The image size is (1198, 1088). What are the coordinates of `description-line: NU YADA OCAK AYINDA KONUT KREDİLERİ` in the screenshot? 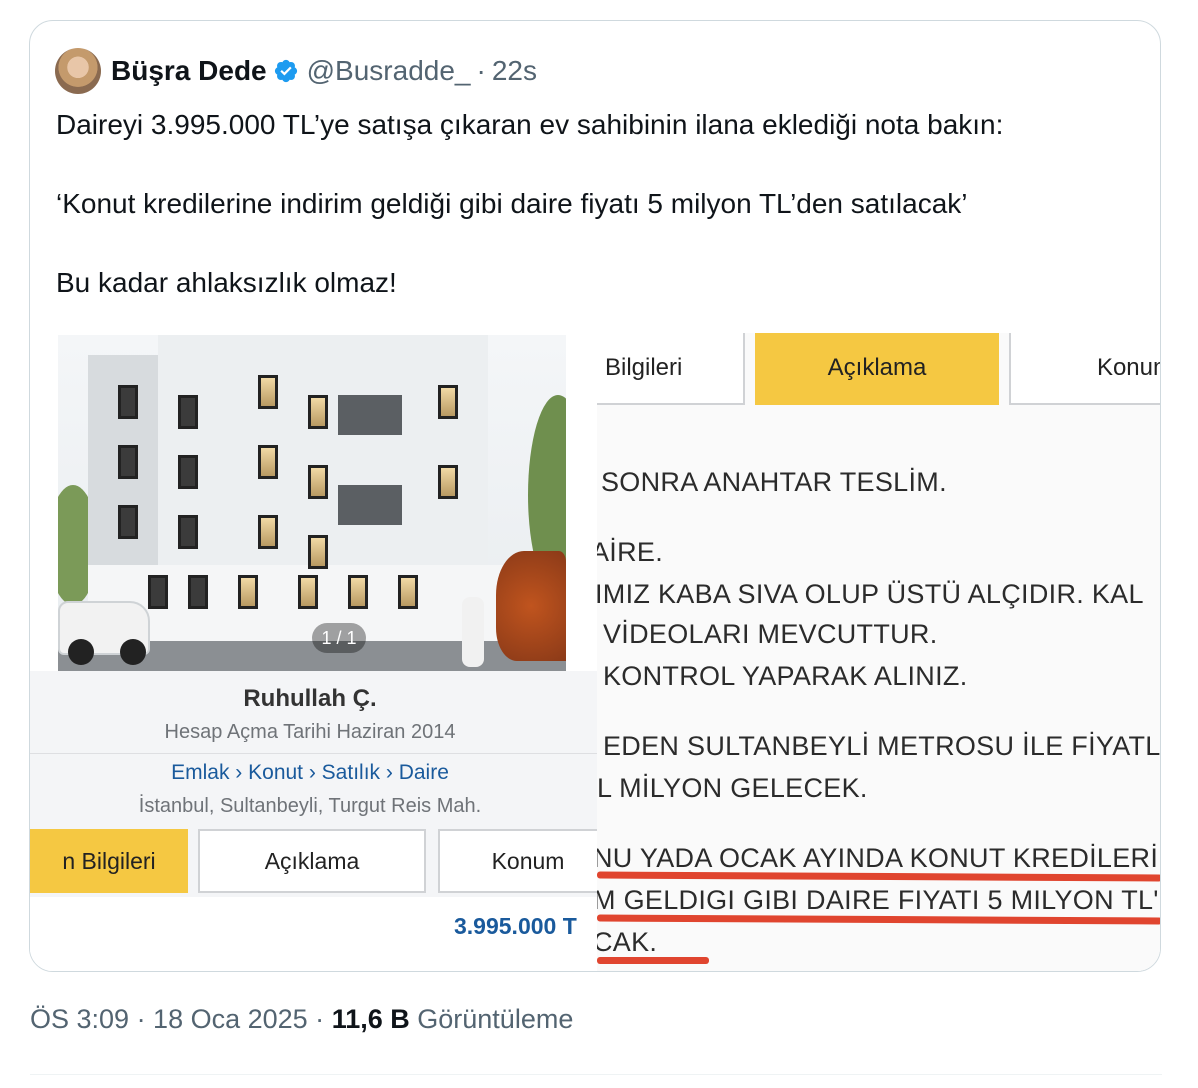 It's located at (878, 858).